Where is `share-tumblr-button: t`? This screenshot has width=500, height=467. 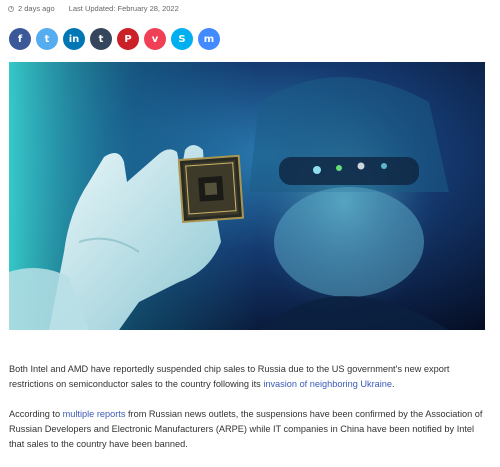 share-tumblr-button: t is located at coordinates (101, 39).